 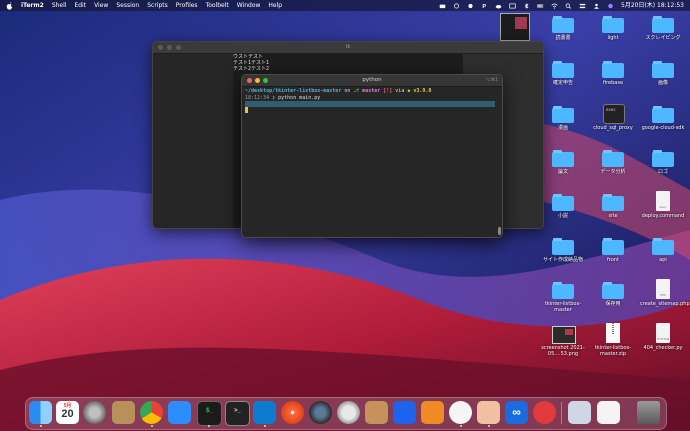 I want to click on desktop-folder: データ分析, so click(x=613, y=162).